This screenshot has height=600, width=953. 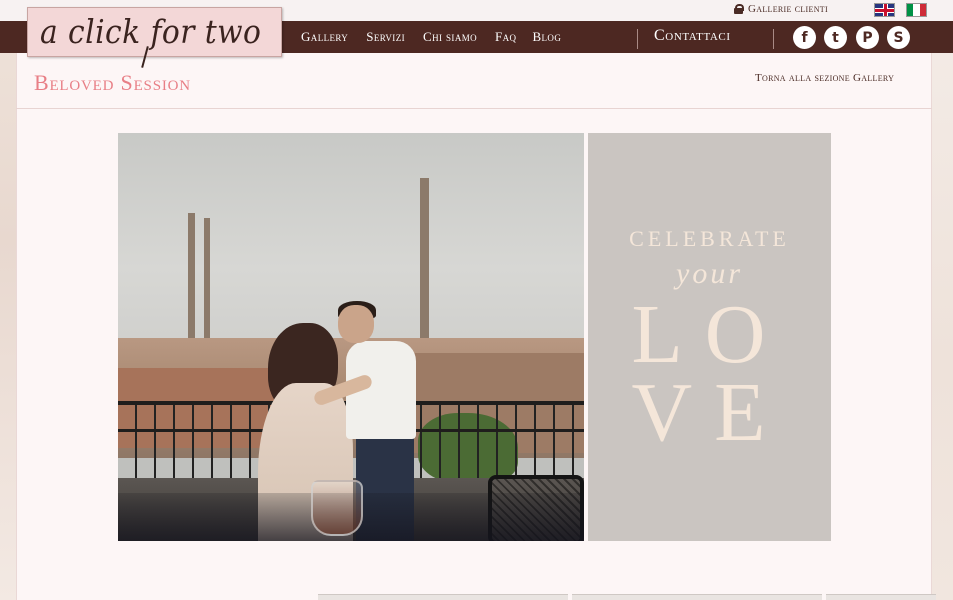 What do you see at coordinates (788, 9) in the screenshot?
I see `client-galleries-label: Gallerie clienti` at bounding box center [788, 9].